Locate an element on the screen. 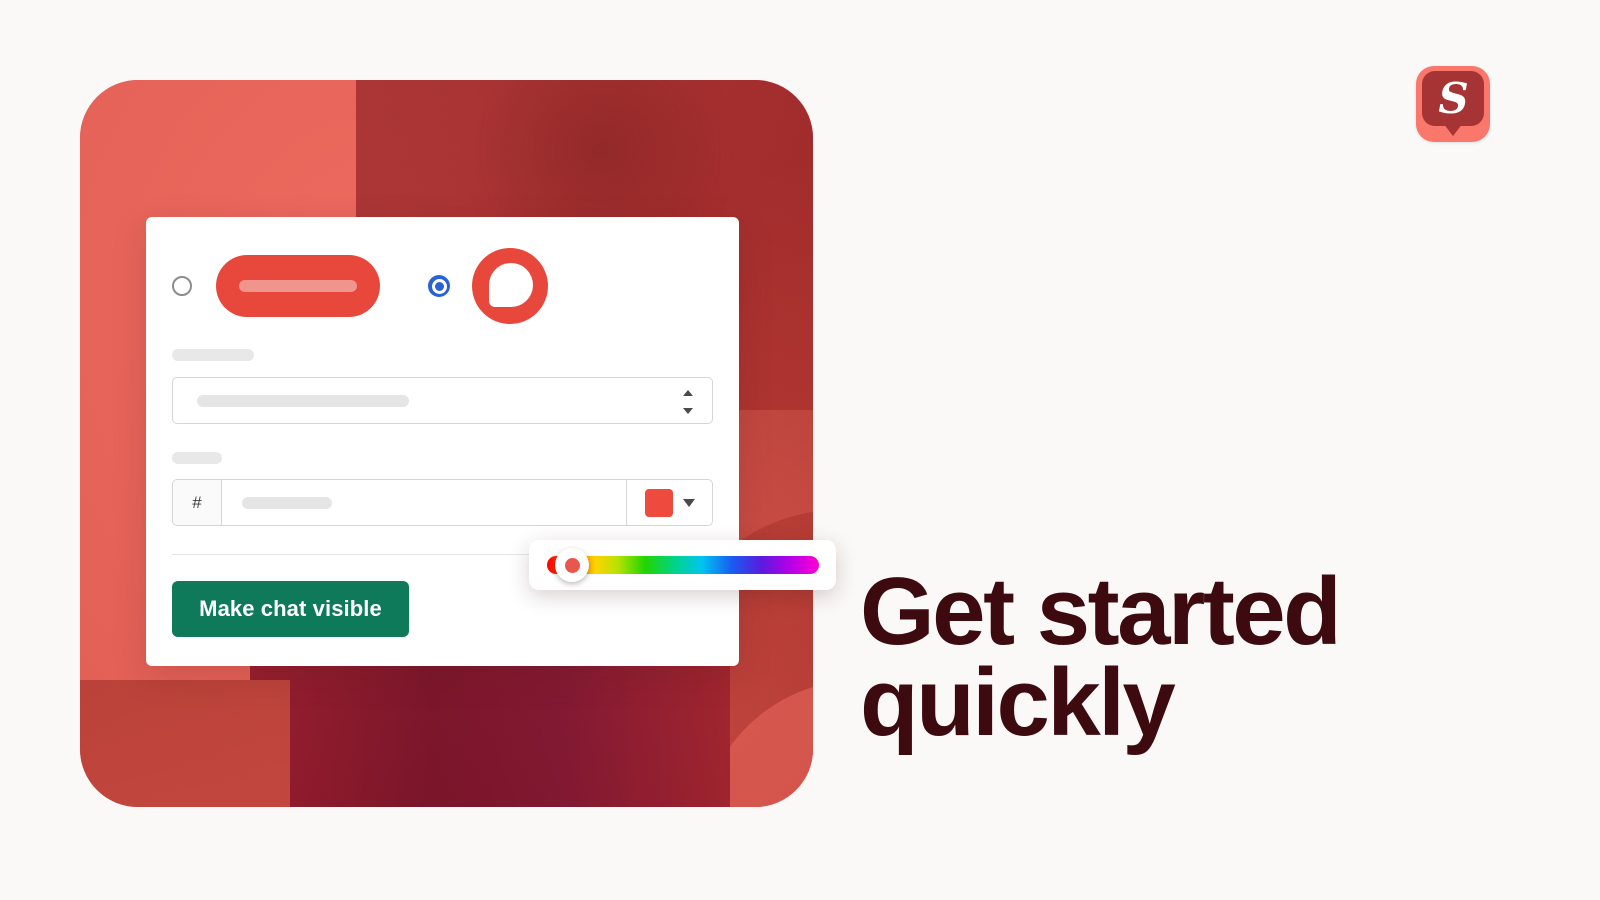 Image resolution: width=1600 pixels, height=900 pixels. hue-slider-handle is located at coordinates (572, 565).